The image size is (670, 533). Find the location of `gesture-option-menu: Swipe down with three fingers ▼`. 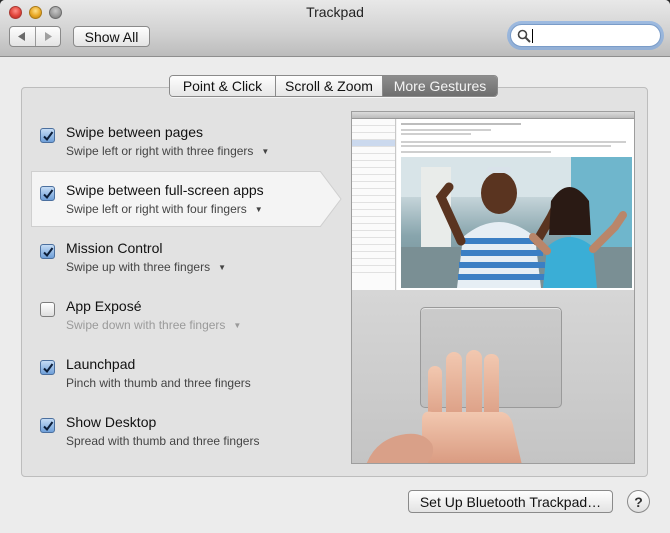

gesture-option-menu: Swipe down with three fingers ▼ is located at coordinates (153, 325).